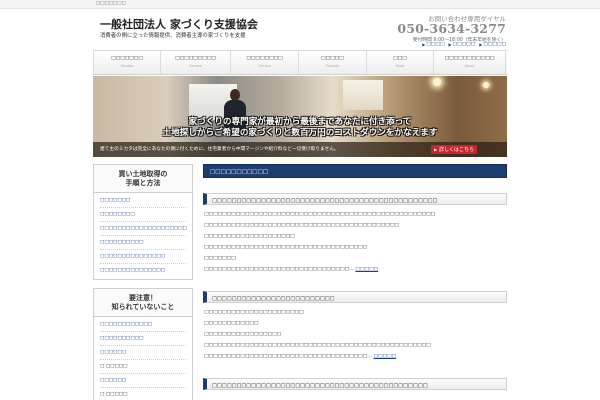 The width and height of the screenshot is (600, 400). I want to click on article-title: □□□□□□□□□□□□□□□□□□□□□□□□□, so click(273, 299).